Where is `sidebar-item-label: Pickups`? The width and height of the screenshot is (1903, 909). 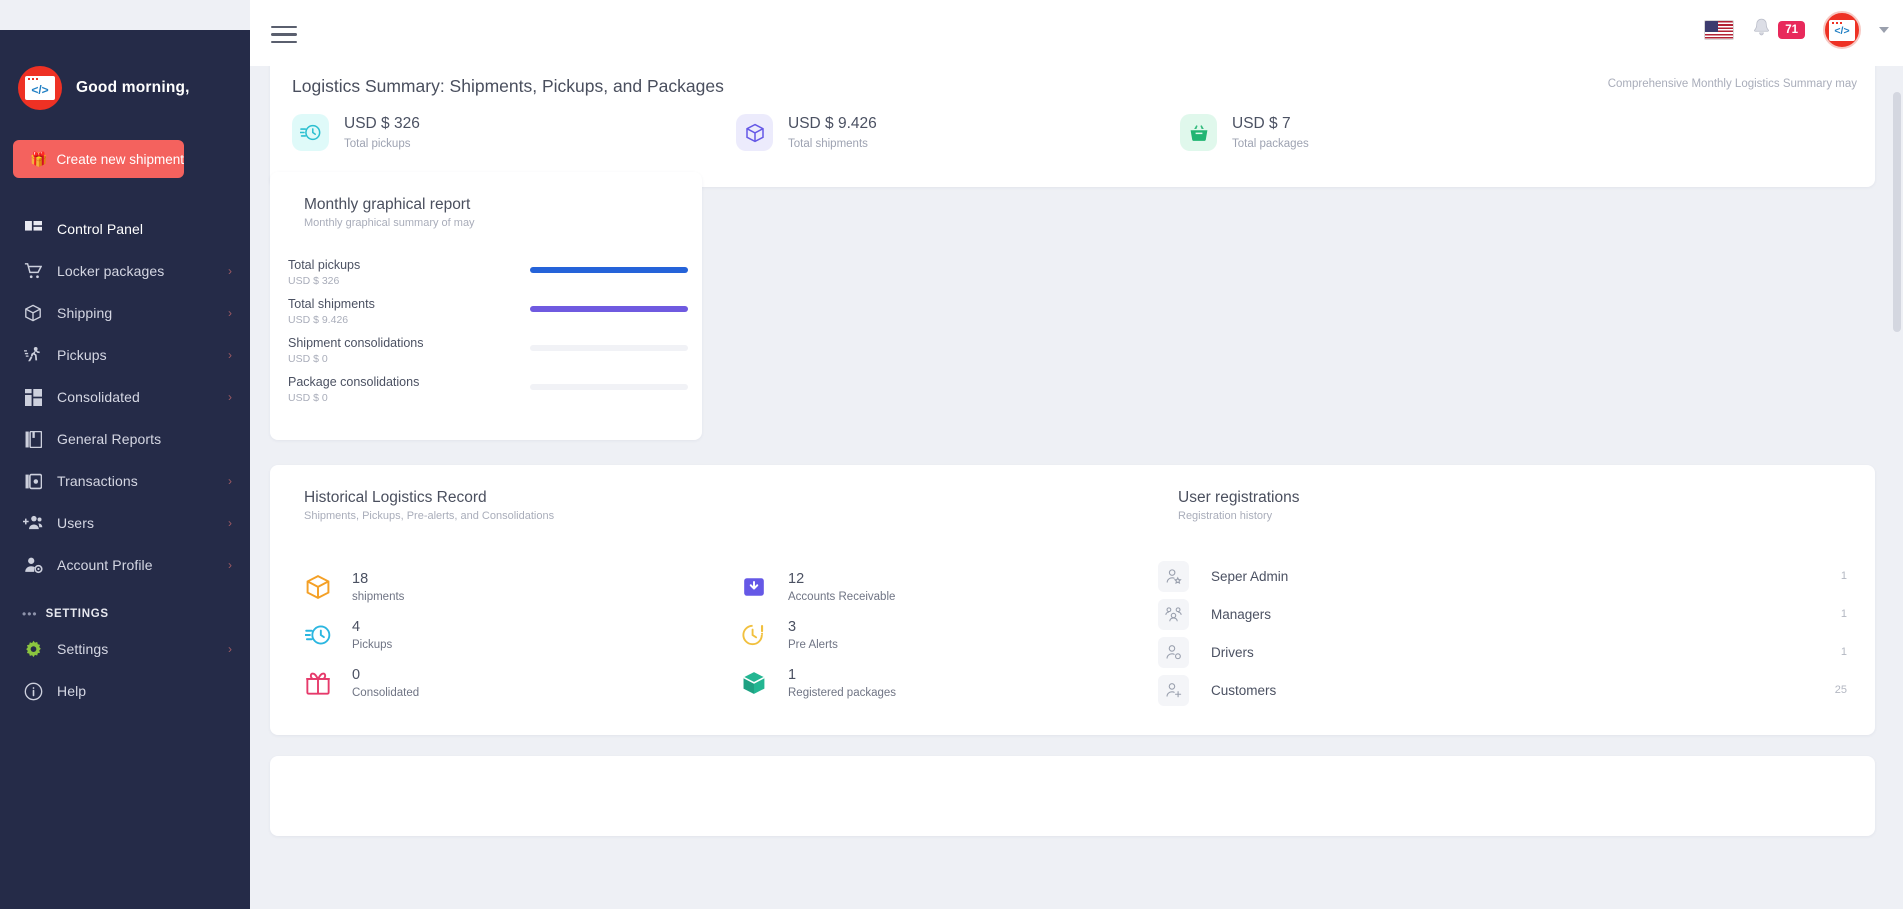 sidebar-item-label: Pickups is located at coordinates (82, 355).